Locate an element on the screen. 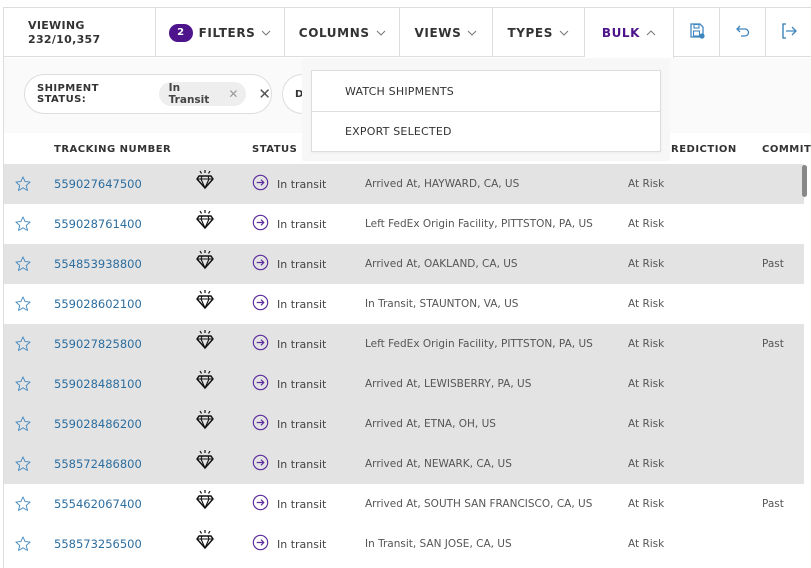 This screenshot has height=568, width=811. save-view-button is located at coordinates (697, 32).